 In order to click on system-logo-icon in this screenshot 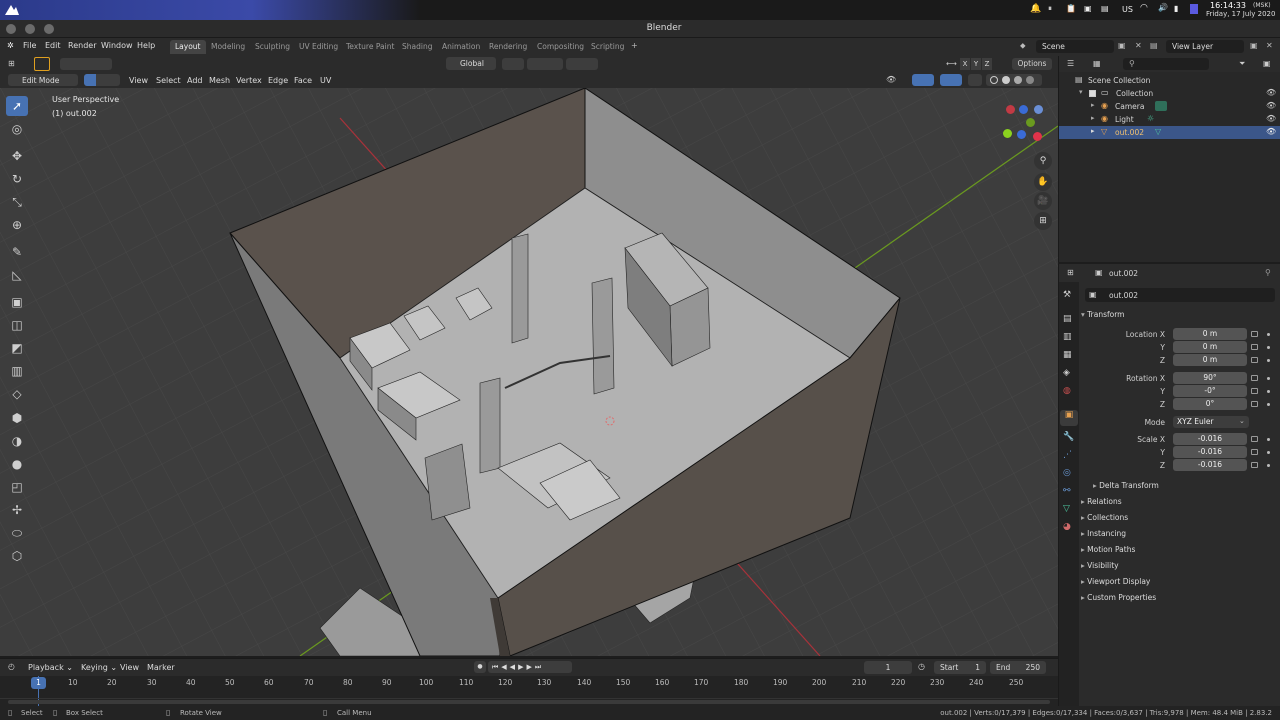, I will do `click(12, 10)`.